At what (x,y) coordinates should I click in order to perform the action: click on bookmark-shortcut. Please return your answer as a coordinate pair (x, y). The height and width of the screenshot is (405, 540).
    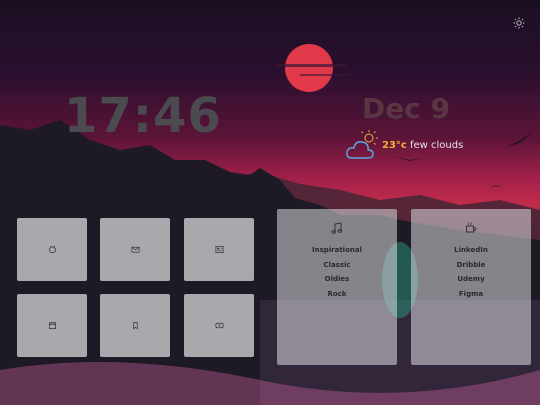
    Looking at the image, I should click on (135, 325).